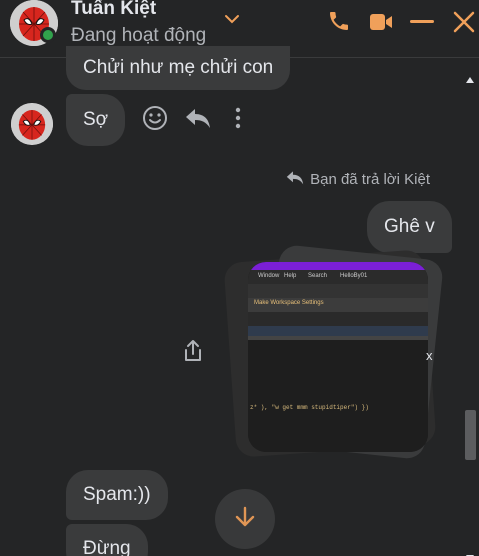 The image size is (479, 556). Describe the element at coordinates (429, 355) in the screenshot. I see `stray-text: x` at that location.